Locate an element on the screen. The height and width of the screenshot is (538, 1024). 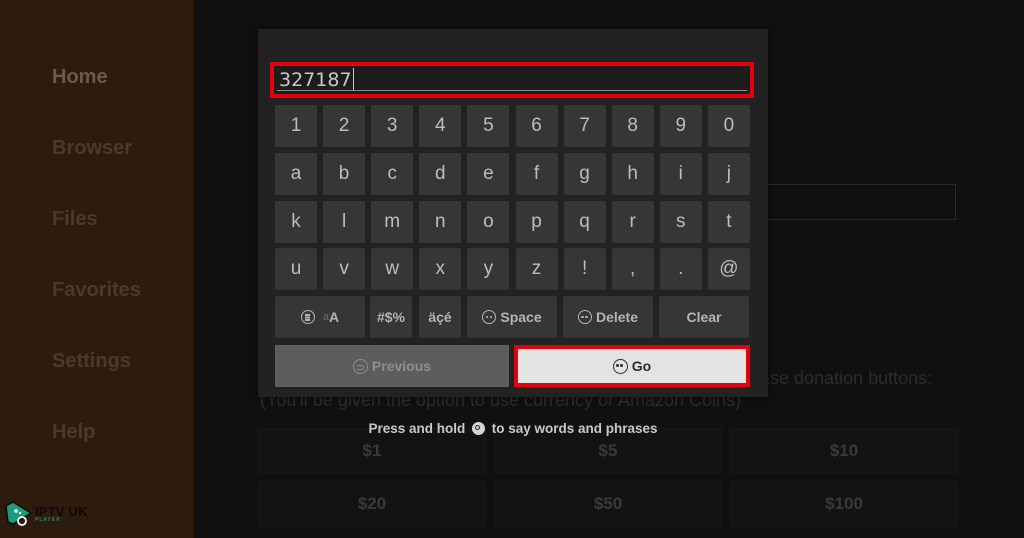
key-char-0-row3: u is located at coordinates (296, 269).